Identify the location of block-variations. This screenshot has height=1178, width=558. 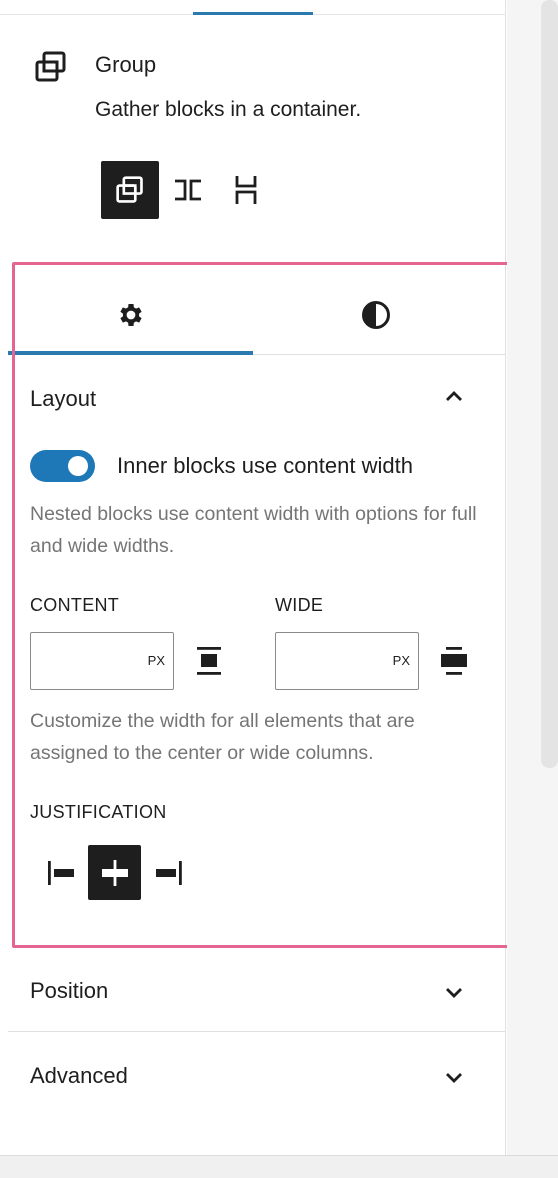
(188, 190).